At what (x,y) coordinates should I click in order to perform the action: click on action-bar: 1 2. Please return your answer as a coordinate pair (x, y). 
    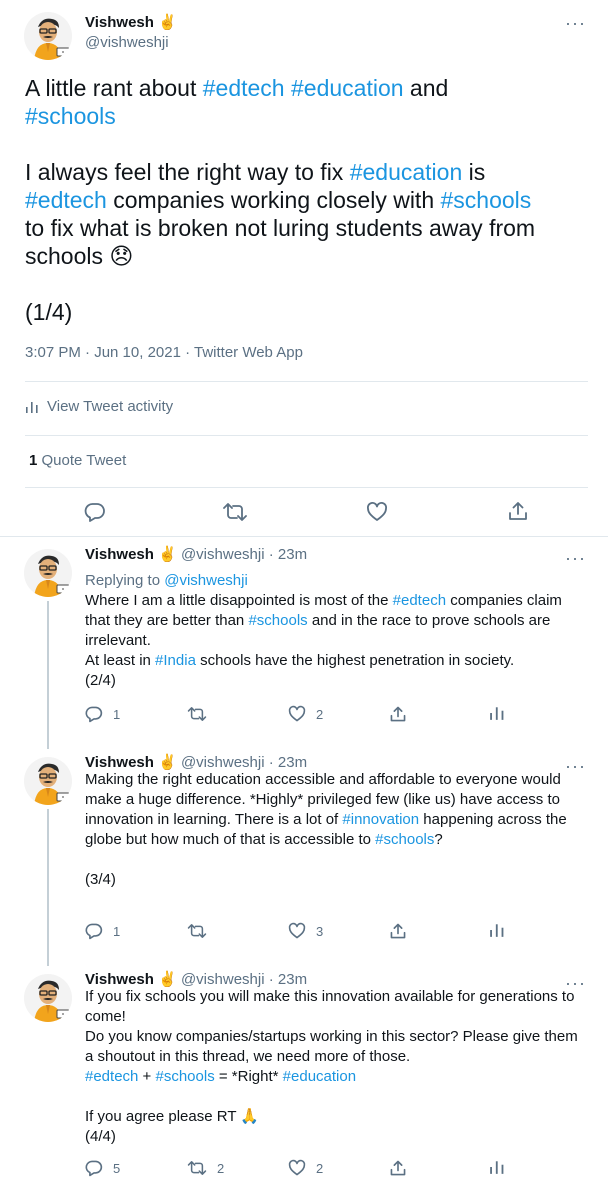
    Looking at the image, I should click on (295, 716).